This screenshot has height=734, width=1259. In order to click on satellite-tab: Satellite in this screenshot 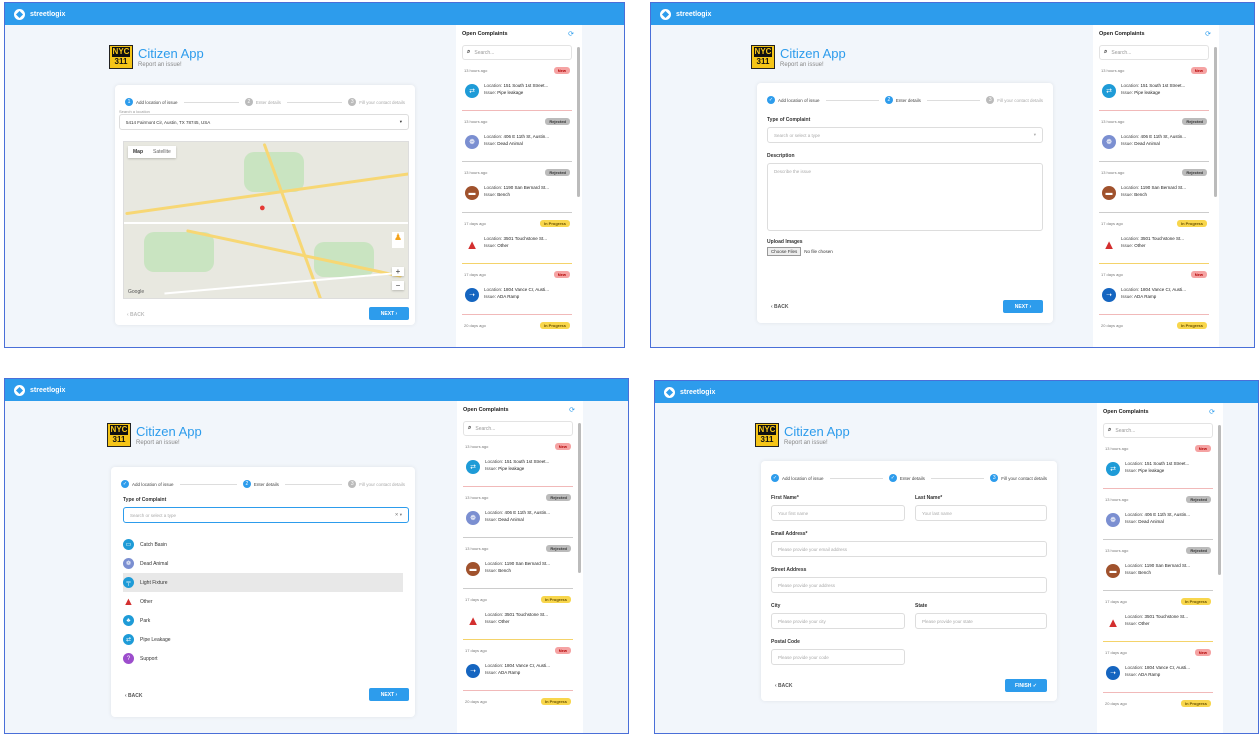, I will do `click(162, 152)`.